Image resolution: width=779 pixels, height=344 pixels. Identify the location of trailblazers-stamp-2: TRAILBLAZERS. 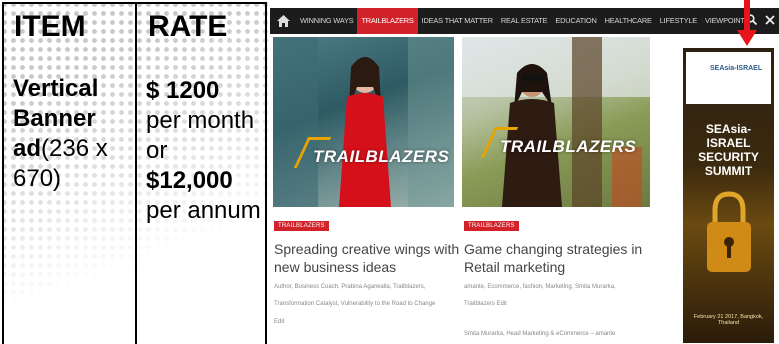
(568, 146).